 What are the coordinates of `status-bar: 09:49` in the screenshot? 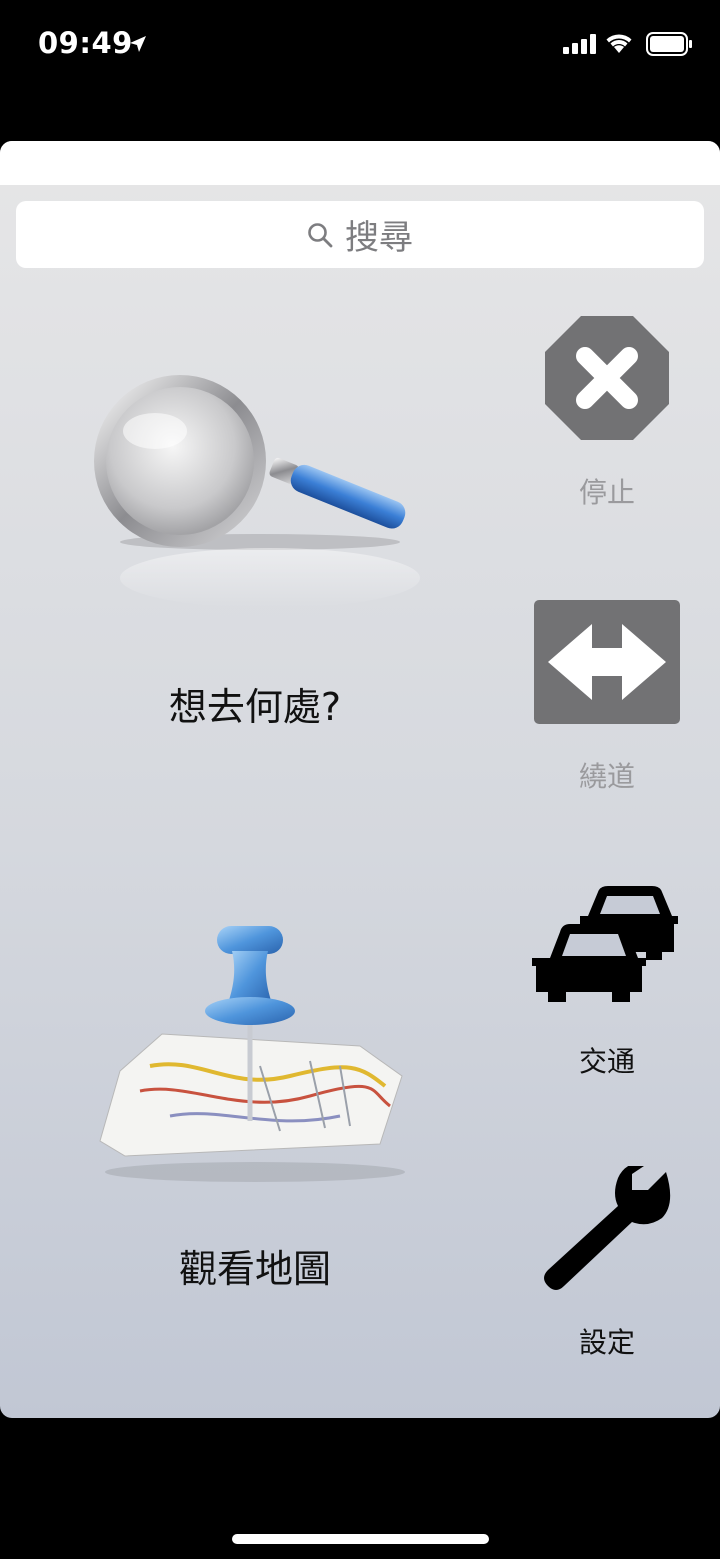 It's located at (360, 45).